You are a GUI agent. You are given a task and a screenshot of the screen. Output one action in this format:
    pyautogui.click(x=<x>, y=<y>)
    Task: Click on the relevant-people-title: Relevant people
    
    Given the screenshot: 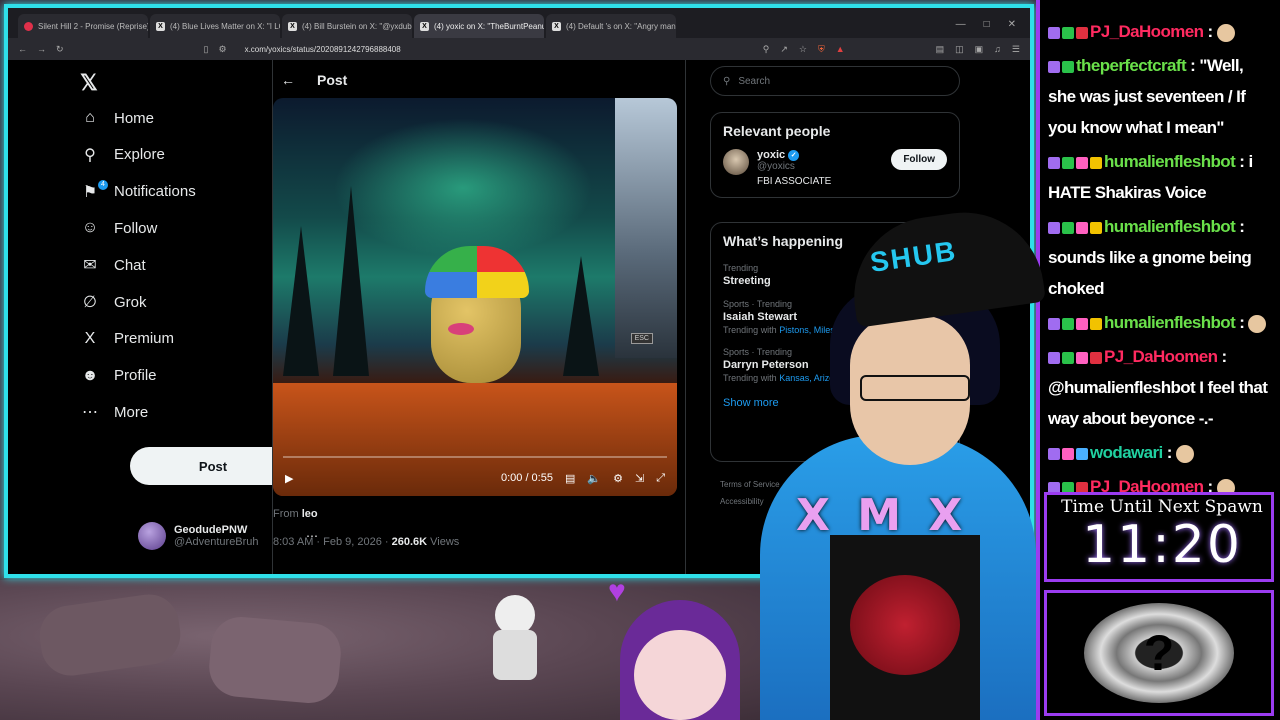 What is the action you would take?
    pyautogui.click(x=777, y=131)
    